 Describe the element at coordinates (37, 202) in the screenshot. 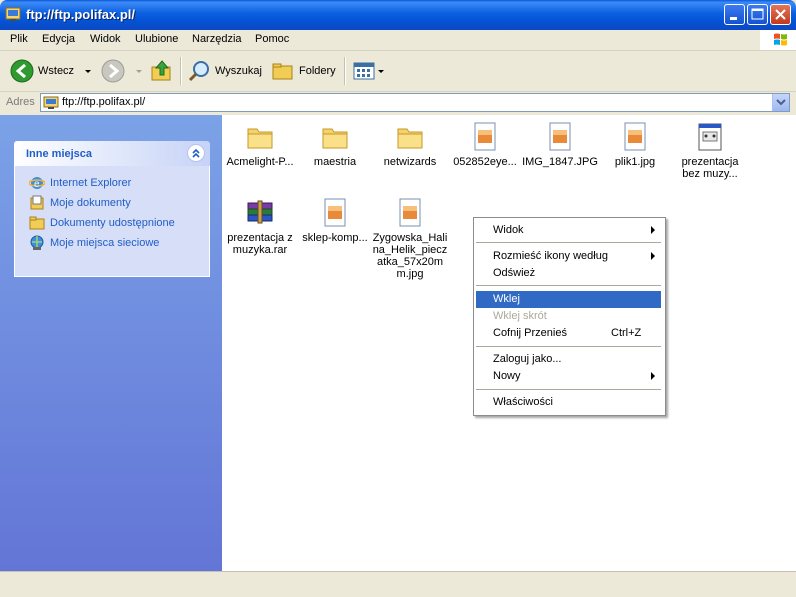

I see `my-documents-icon` at that location.